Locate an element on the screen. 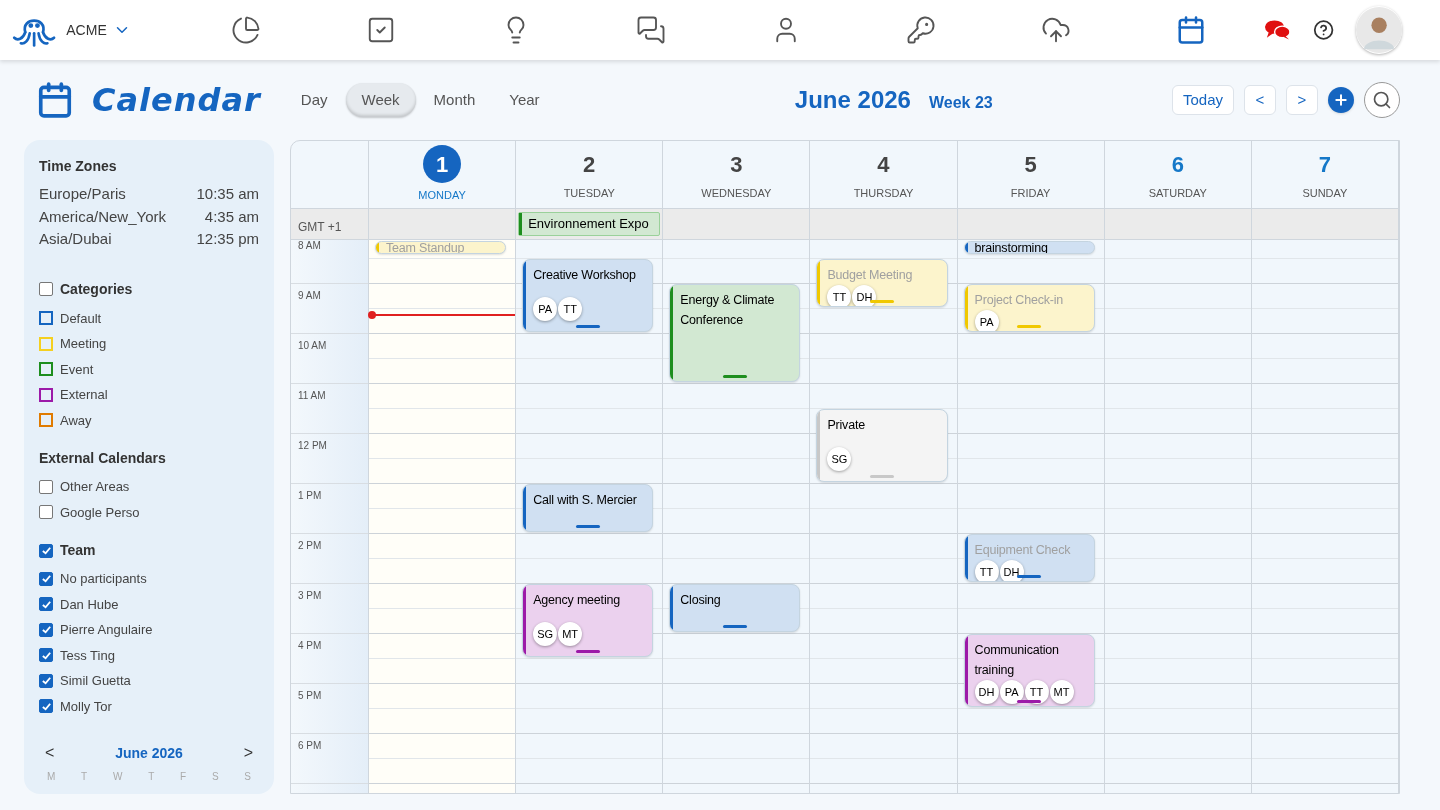  event-card: Agency meeting SG MT is located at coordinates (588, 620).